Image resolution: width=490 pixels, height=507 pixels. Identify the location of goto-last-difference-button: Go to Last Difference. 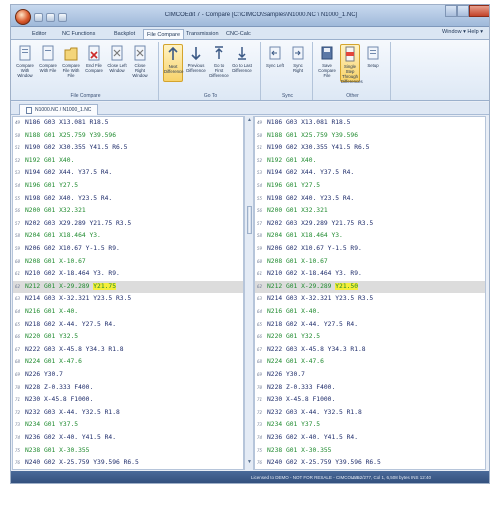
(242, 63).